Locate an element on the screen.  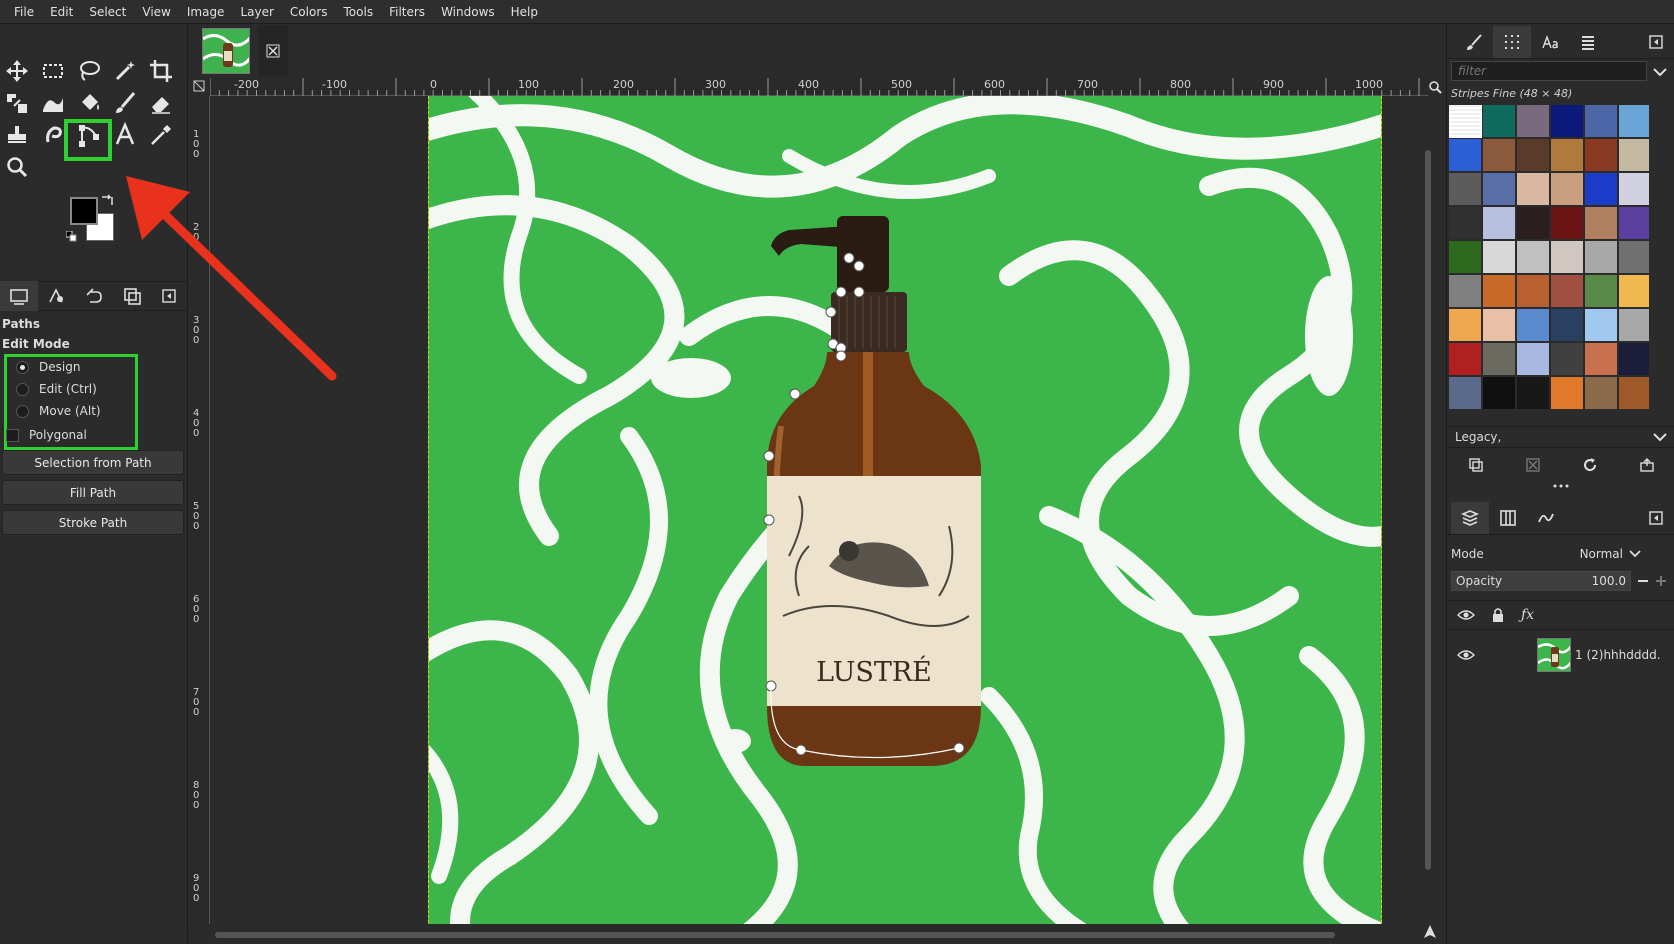
text-tool-icon is located at coordinates (125, 135).